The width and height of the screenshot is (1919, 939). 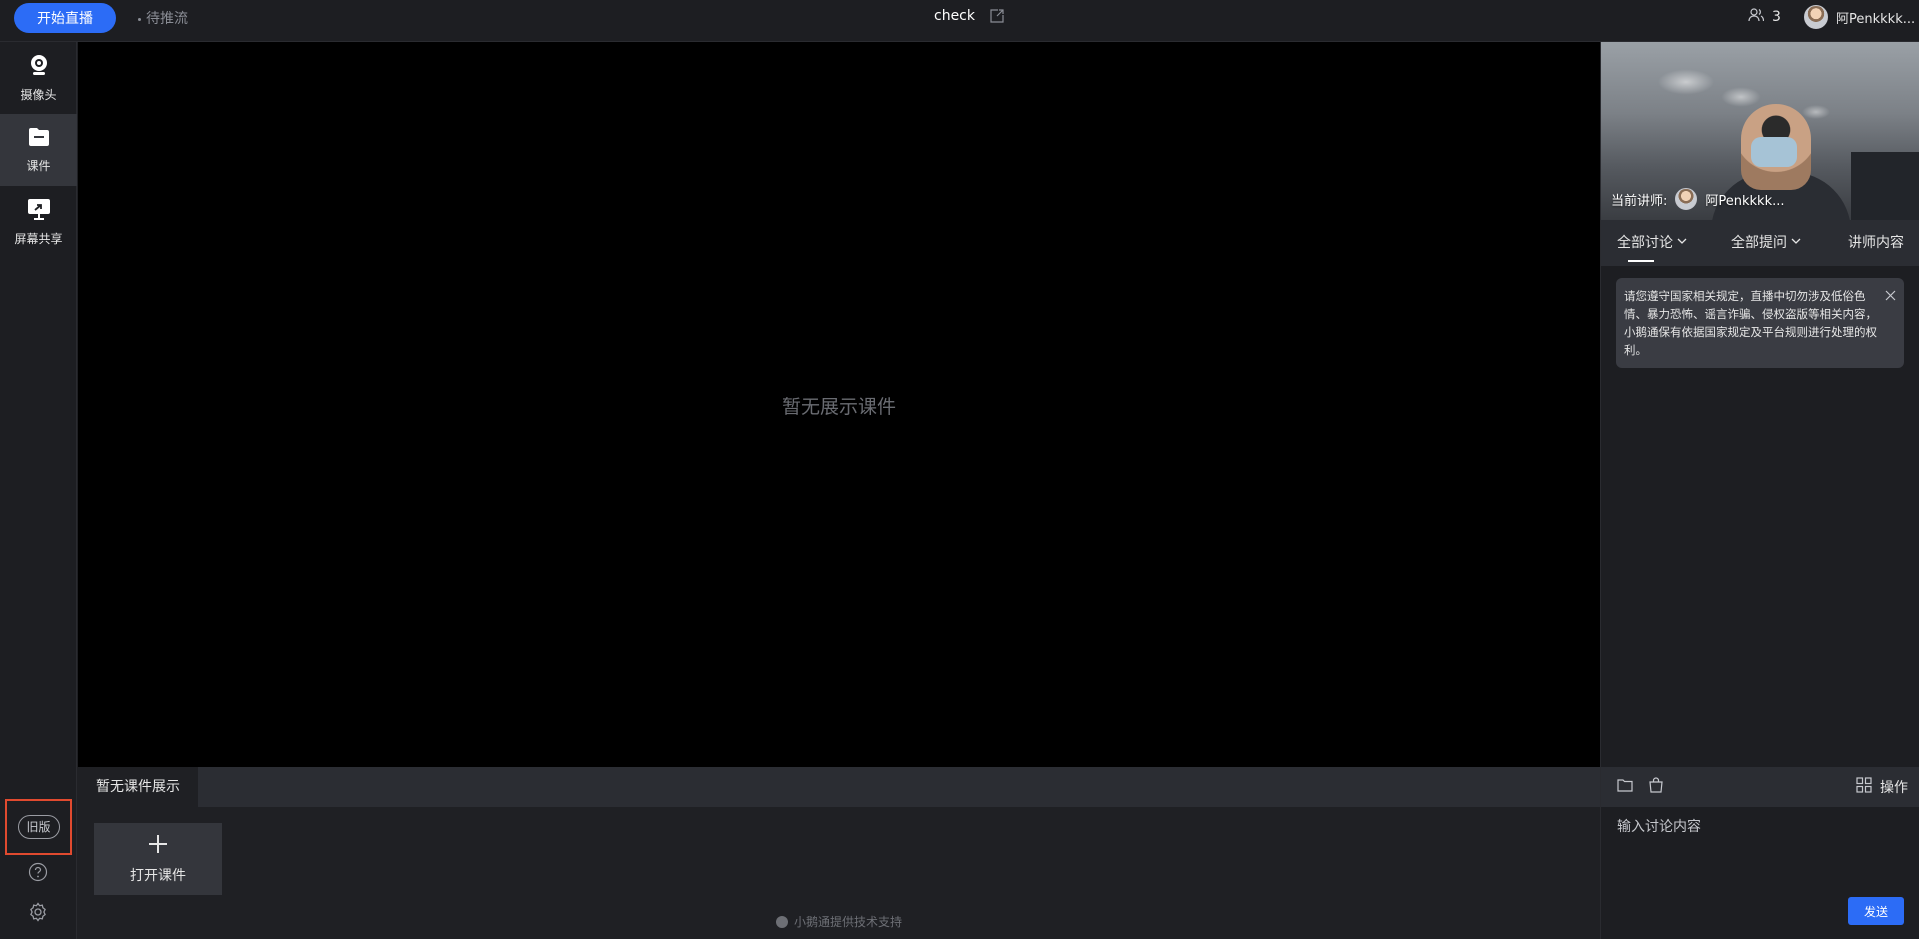 What do you see at coordinates (1864, 787) in the screenshot?
I see `grid-icon` at bounding box center [1864, 787].